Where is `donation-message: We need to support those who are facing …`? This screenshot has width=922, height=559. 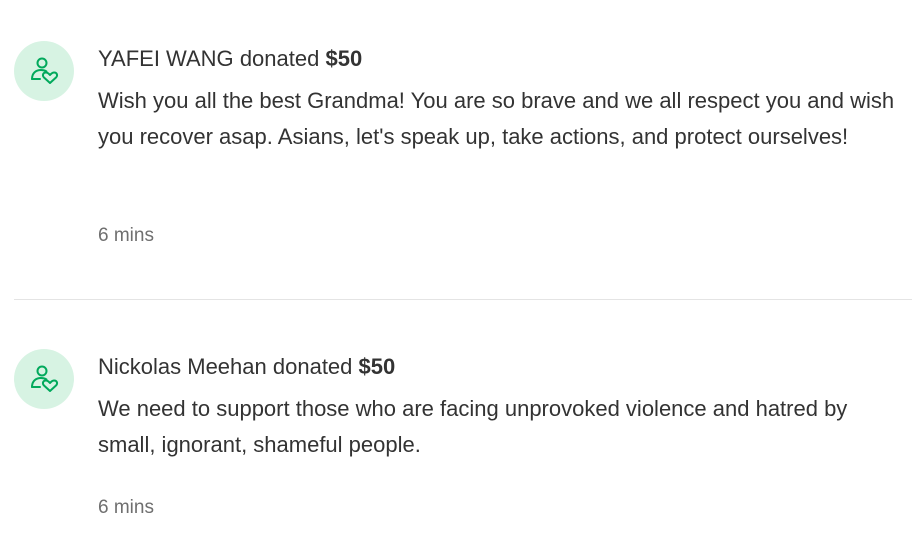 donation-message: We need to support those who are facing … is located at coordinates (473, 426).